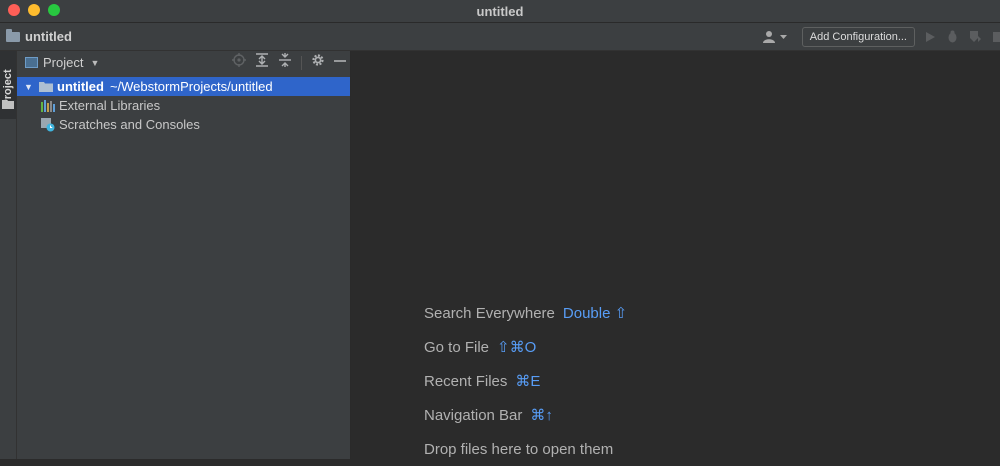  Describe the element at coordinates (8, 255) in the screenshot. I see `tool-window-strip: Project` at that location.